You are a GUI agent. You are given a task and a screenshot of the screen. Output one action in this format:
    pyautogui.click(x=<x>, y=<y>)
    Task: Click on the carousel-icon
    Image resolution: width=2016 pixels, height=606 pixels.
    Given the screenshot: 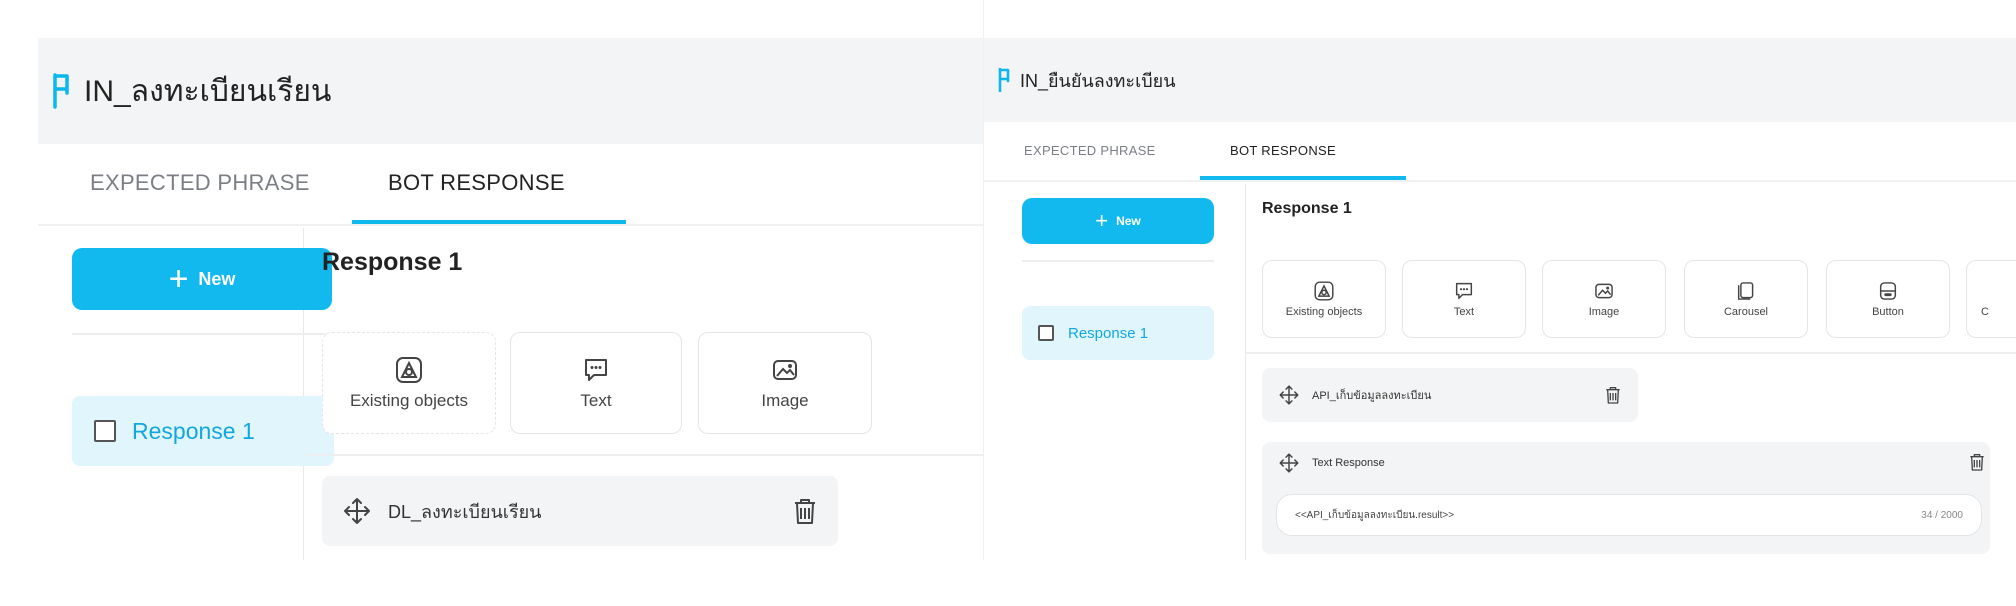 What is the action you would take?
    pyautogui.click(x=1746, y=291)
    